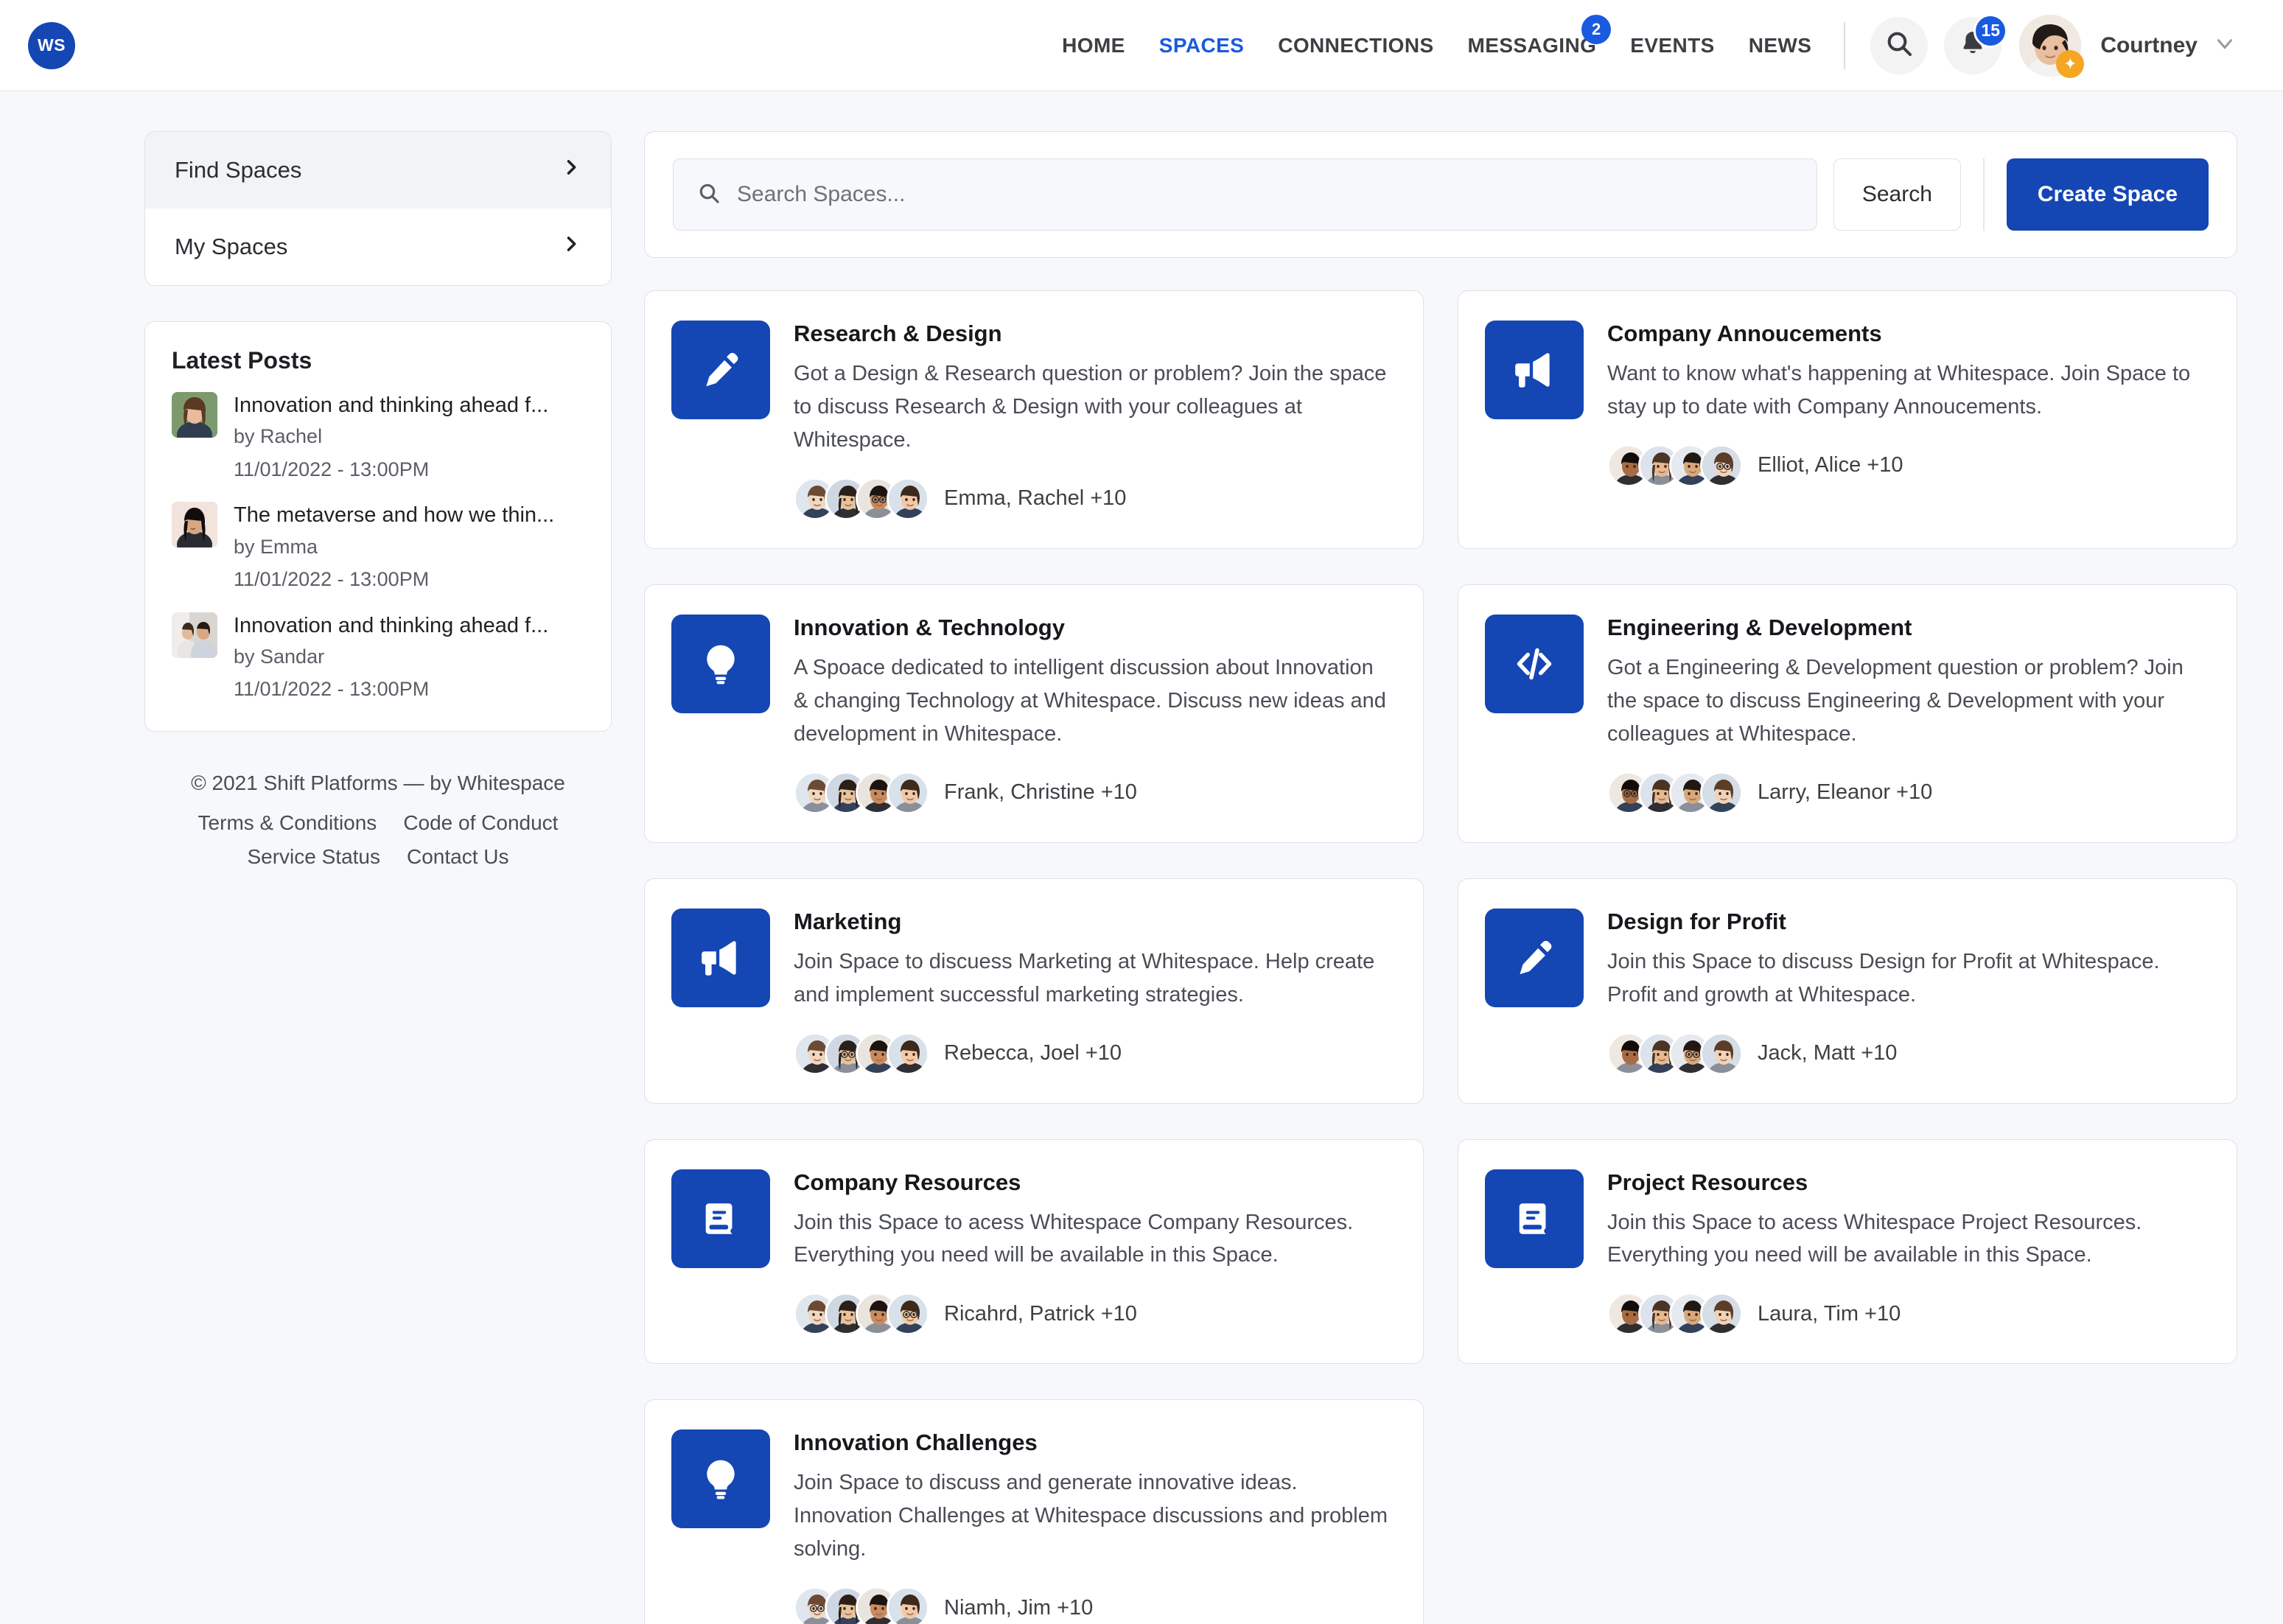 The image size is (2283, 1624). Describe the element at coordinates (287, 823) in the screenshot. I see `footer-link-terms-conditions: Terms & Conditions` at that location.